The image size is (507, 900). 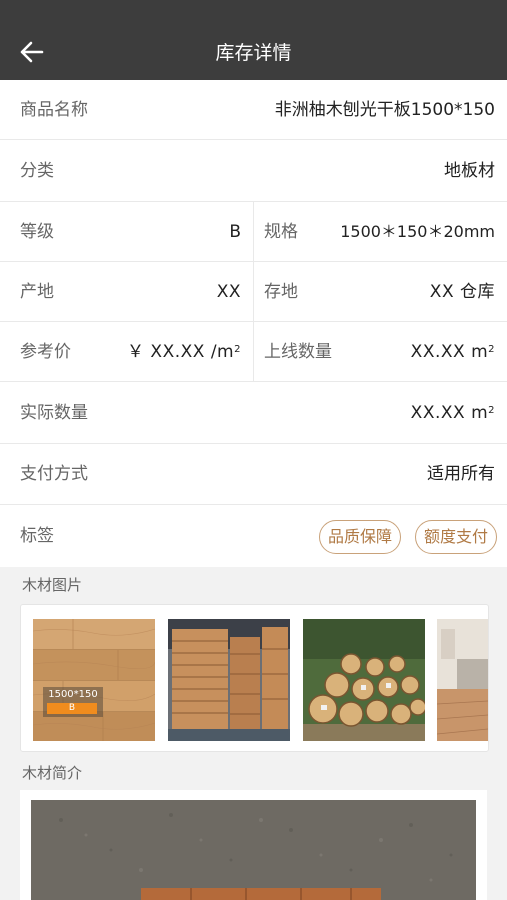 What do you see at coordinates (52, 585) in the screenshot?
I see `images-section-title: 木材图片` at bounding box center [52, 585].